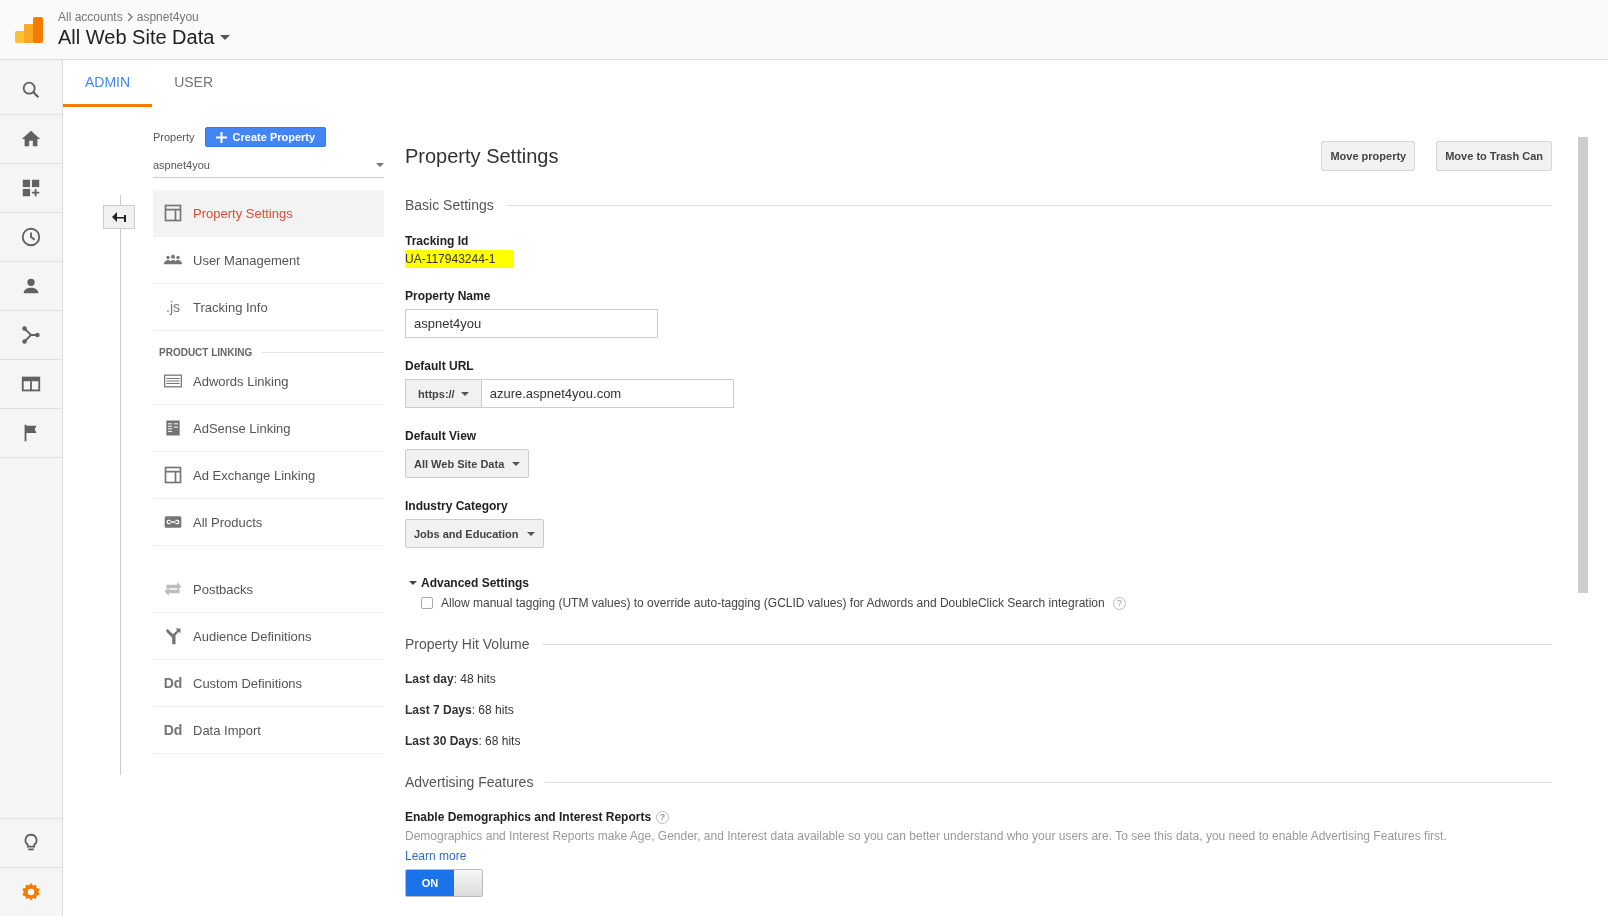 The image size is (1608, 916). Describe the element at coordinates (436, 856) in the screenshot. I see `learn-more-link: Learn more` at that location.